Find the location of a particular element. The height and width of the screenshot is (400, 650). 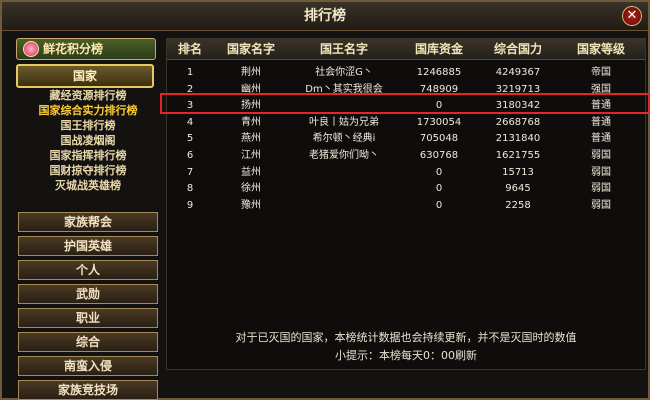

cell-treasury: 1246885 is located at coordinates (439, 72).